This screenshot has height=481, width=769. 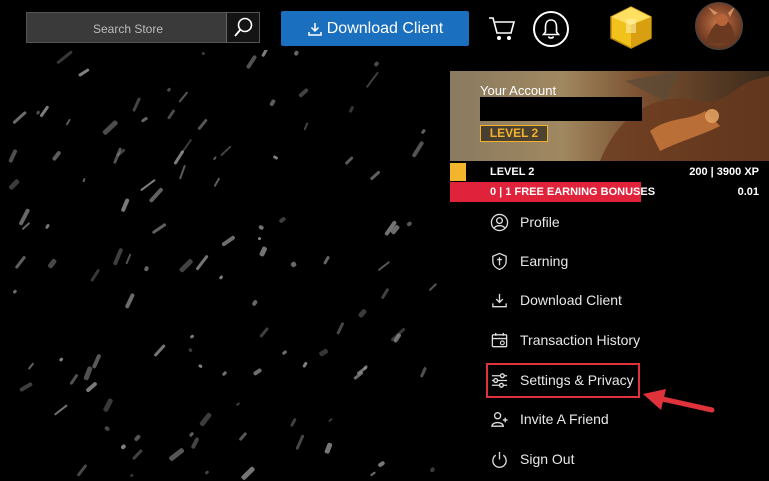 What do you see at coordinates (499, 339) in the screenshot?
I see `history-icon` at bounding box center [499, 339].